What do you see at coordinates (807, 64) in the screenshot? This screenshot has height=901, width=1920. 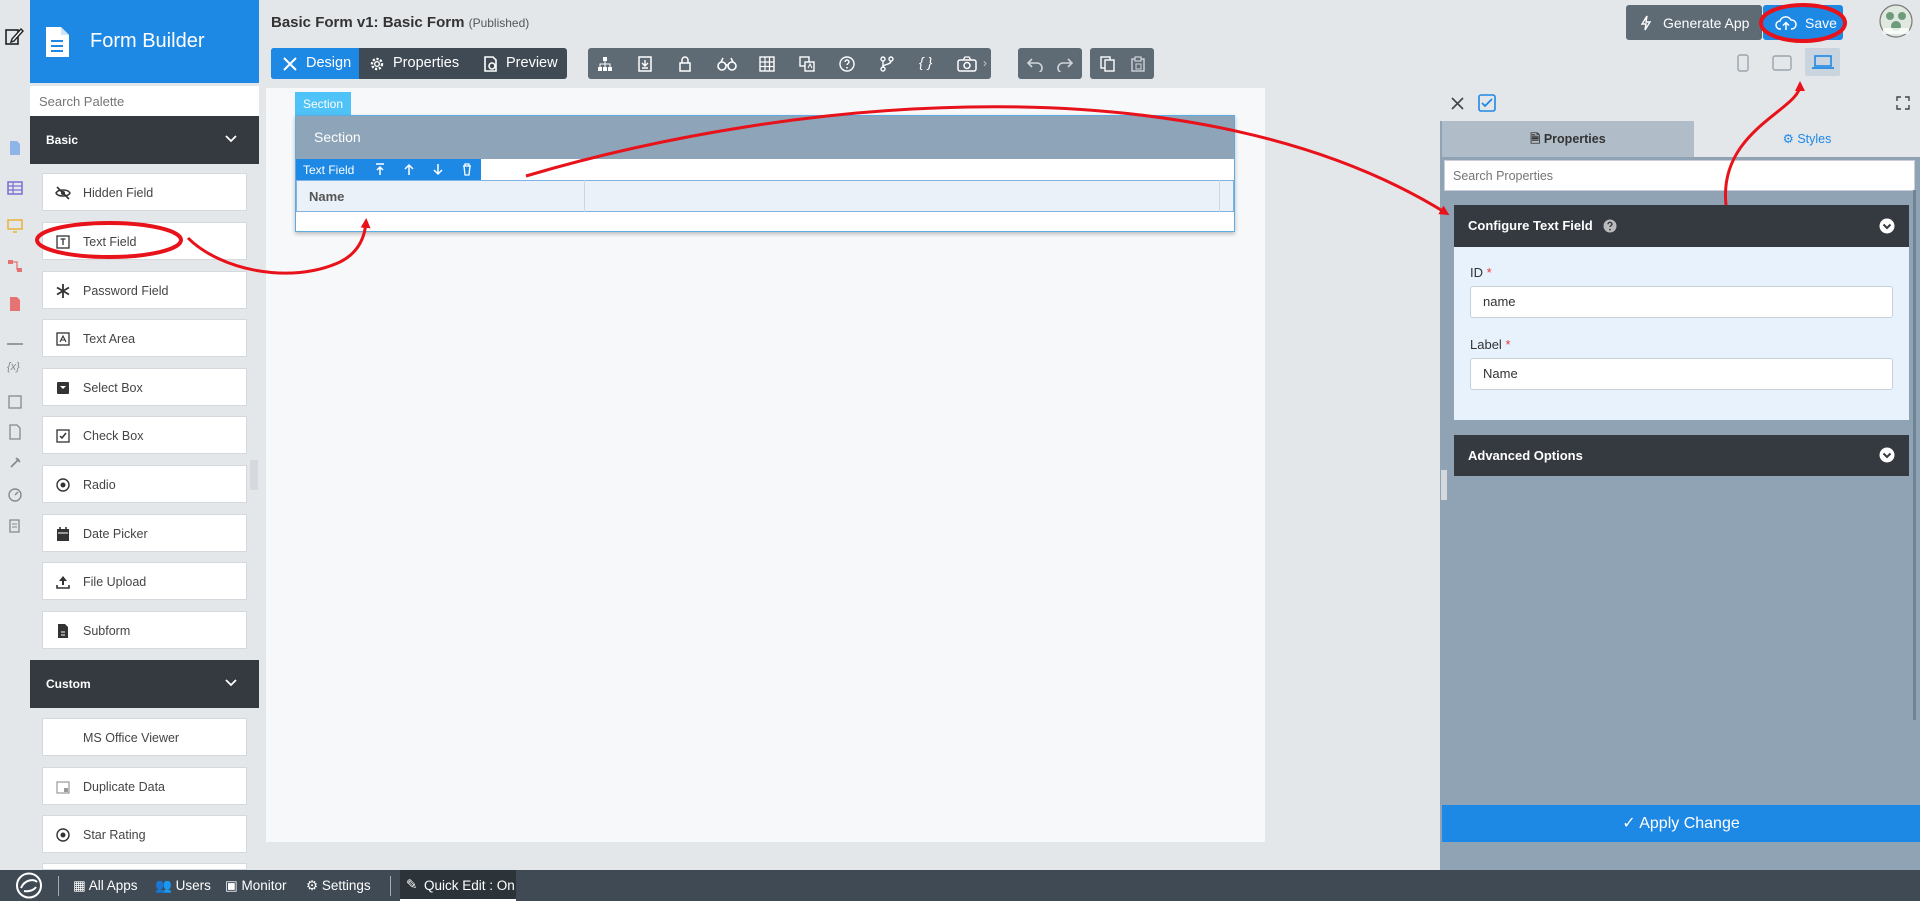 I see `translate-icon` at bounding box center [807, 64].